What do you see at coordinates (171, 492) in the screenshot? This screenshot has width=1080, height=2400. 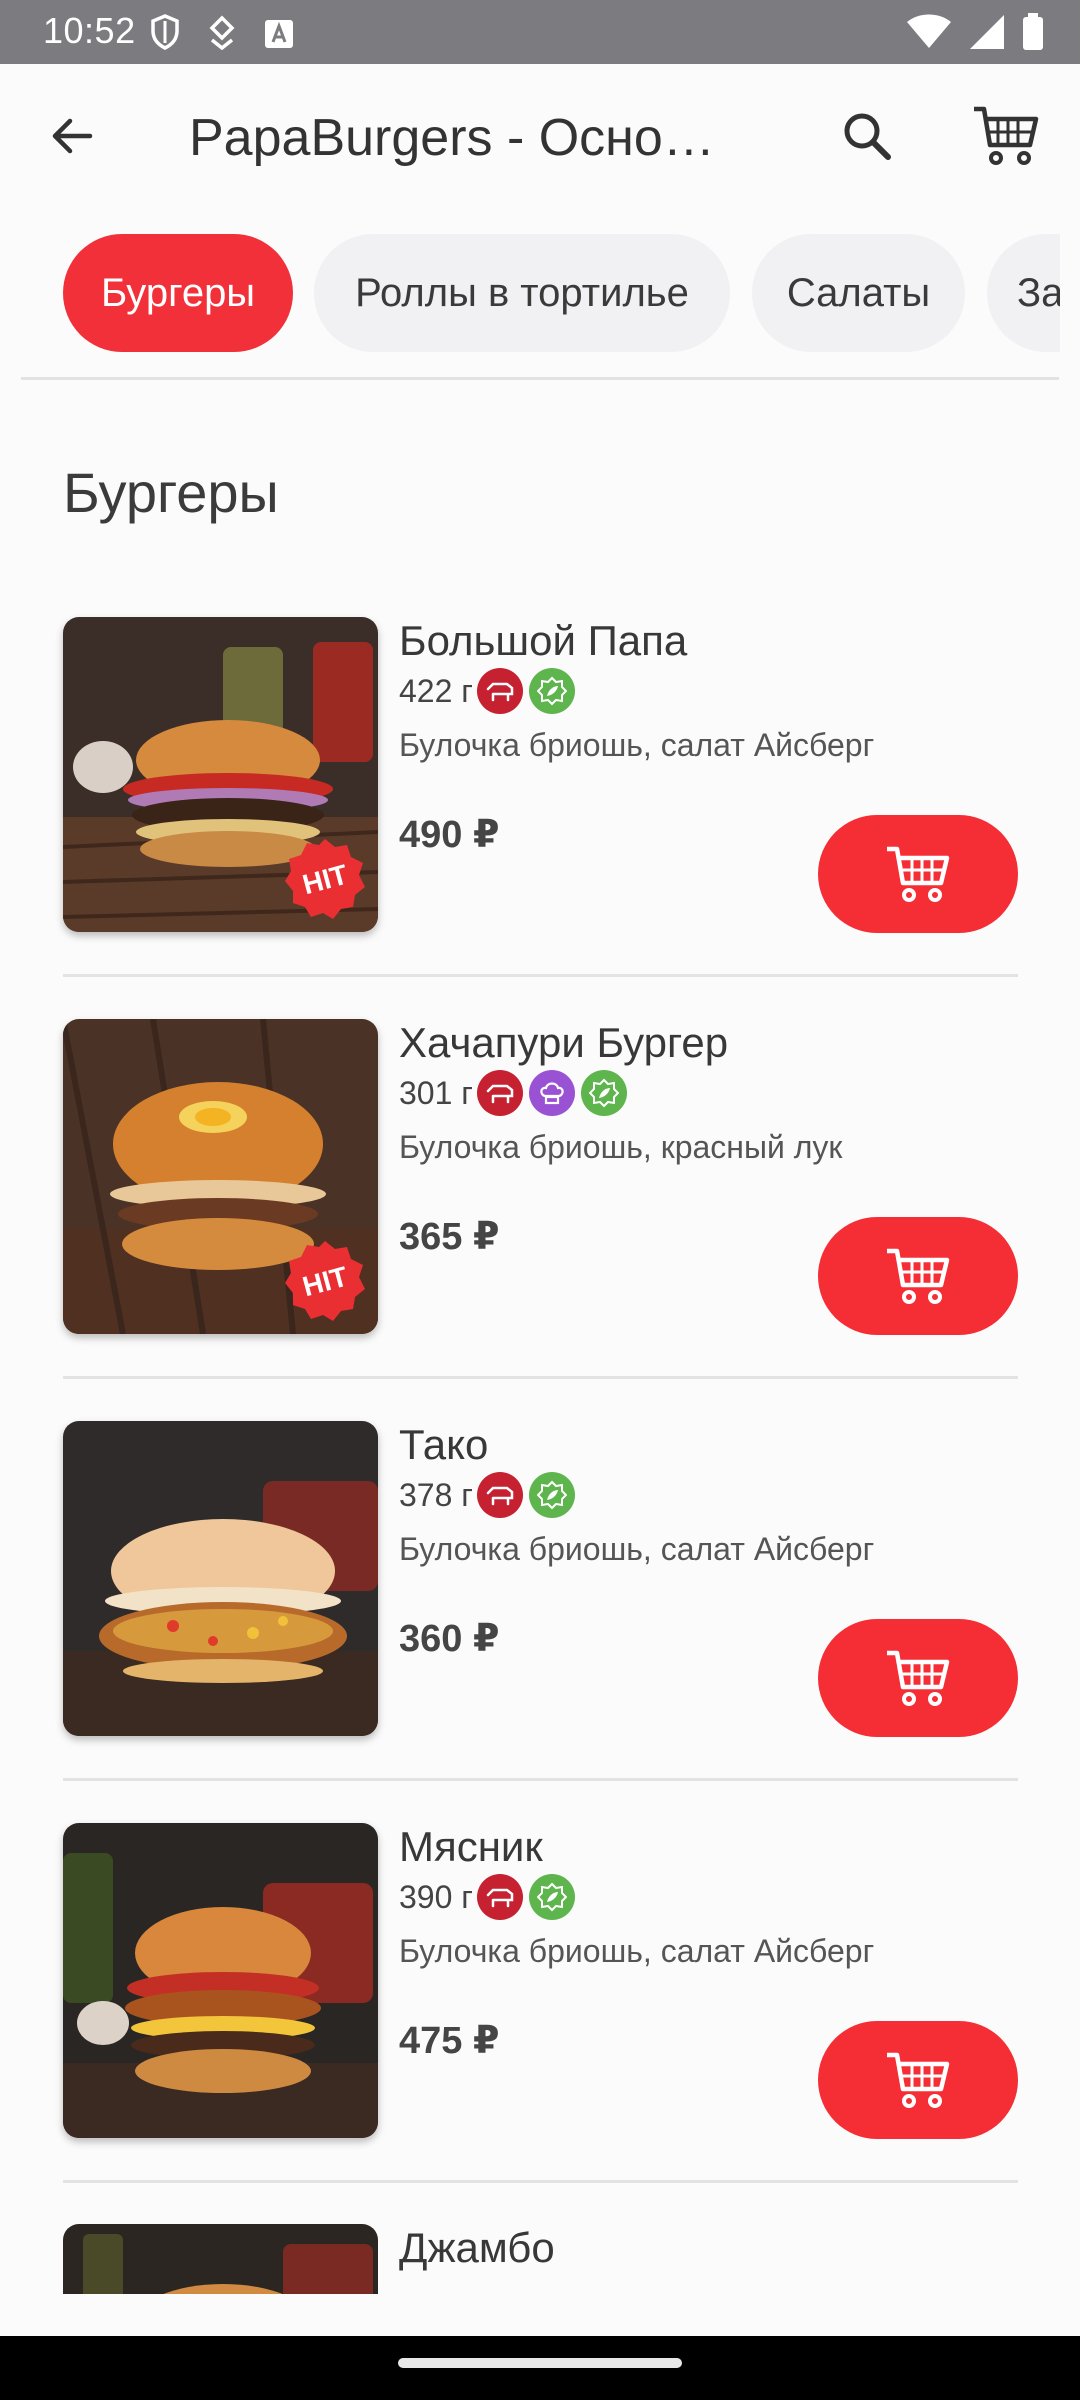 I see `section-title: Бургеры` at bounding box center [171, 492].